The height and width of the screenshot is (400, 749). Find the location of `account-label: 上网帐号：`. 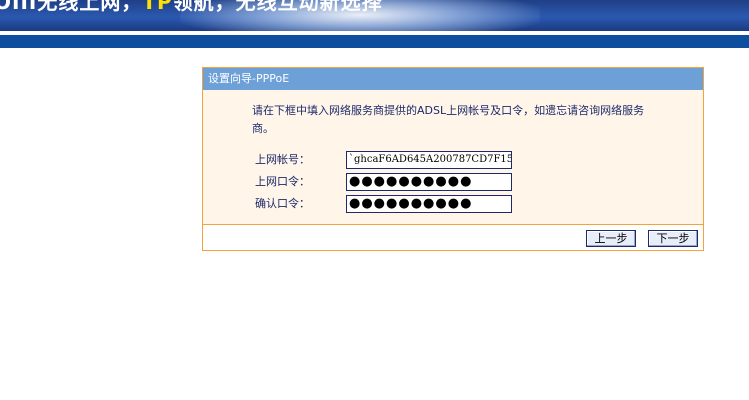

account-label: 上网帐号： is located at coordinates (282, 159).